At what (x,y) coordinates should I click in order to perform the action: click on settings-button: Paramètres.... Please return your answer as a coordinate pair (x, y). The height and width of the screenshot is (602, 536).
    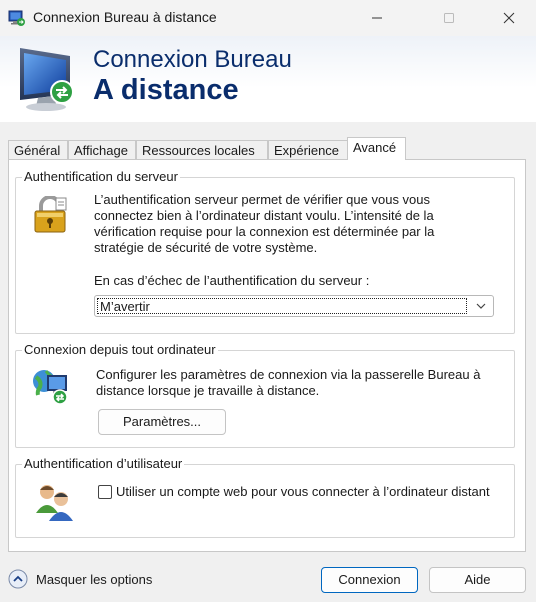
    Looking at the image, I should click on (162, 422).